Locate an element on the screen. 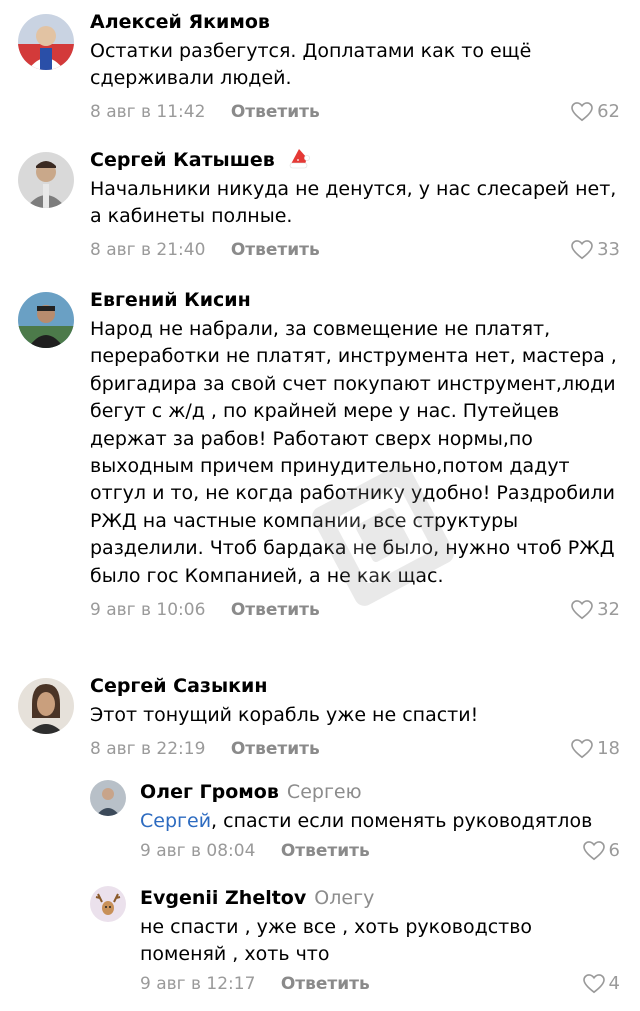  reply-to-label: Сергею is located at coordinates (324, 792).